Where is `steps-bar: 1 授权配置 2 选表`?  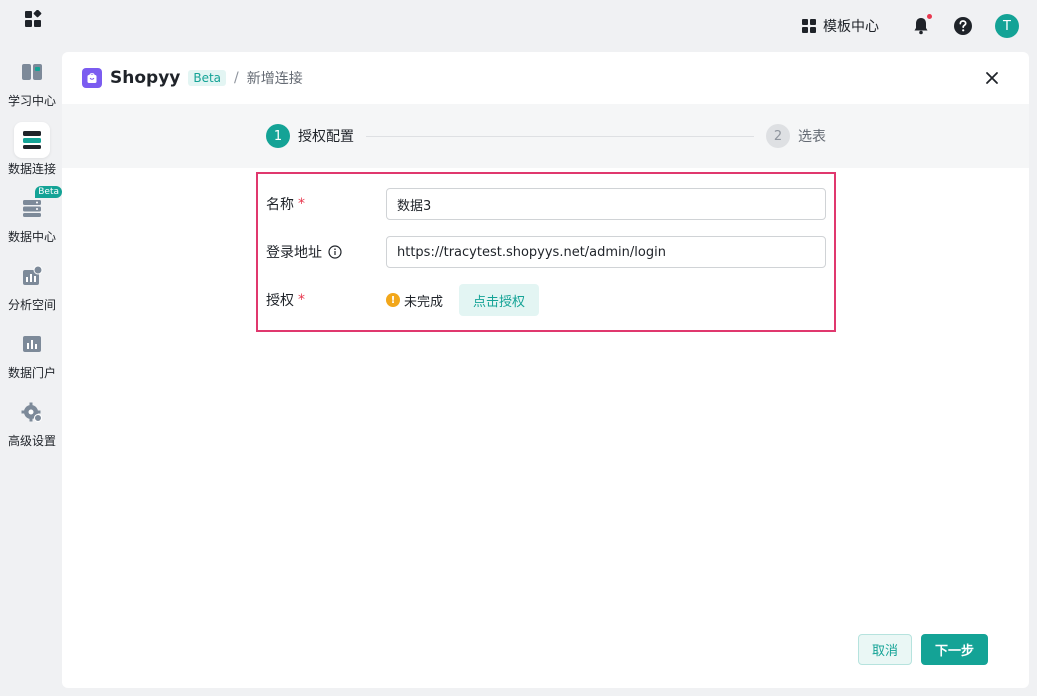
steps-bar: 1 授权配置 2 选表 is located at coordinates (545, 136).